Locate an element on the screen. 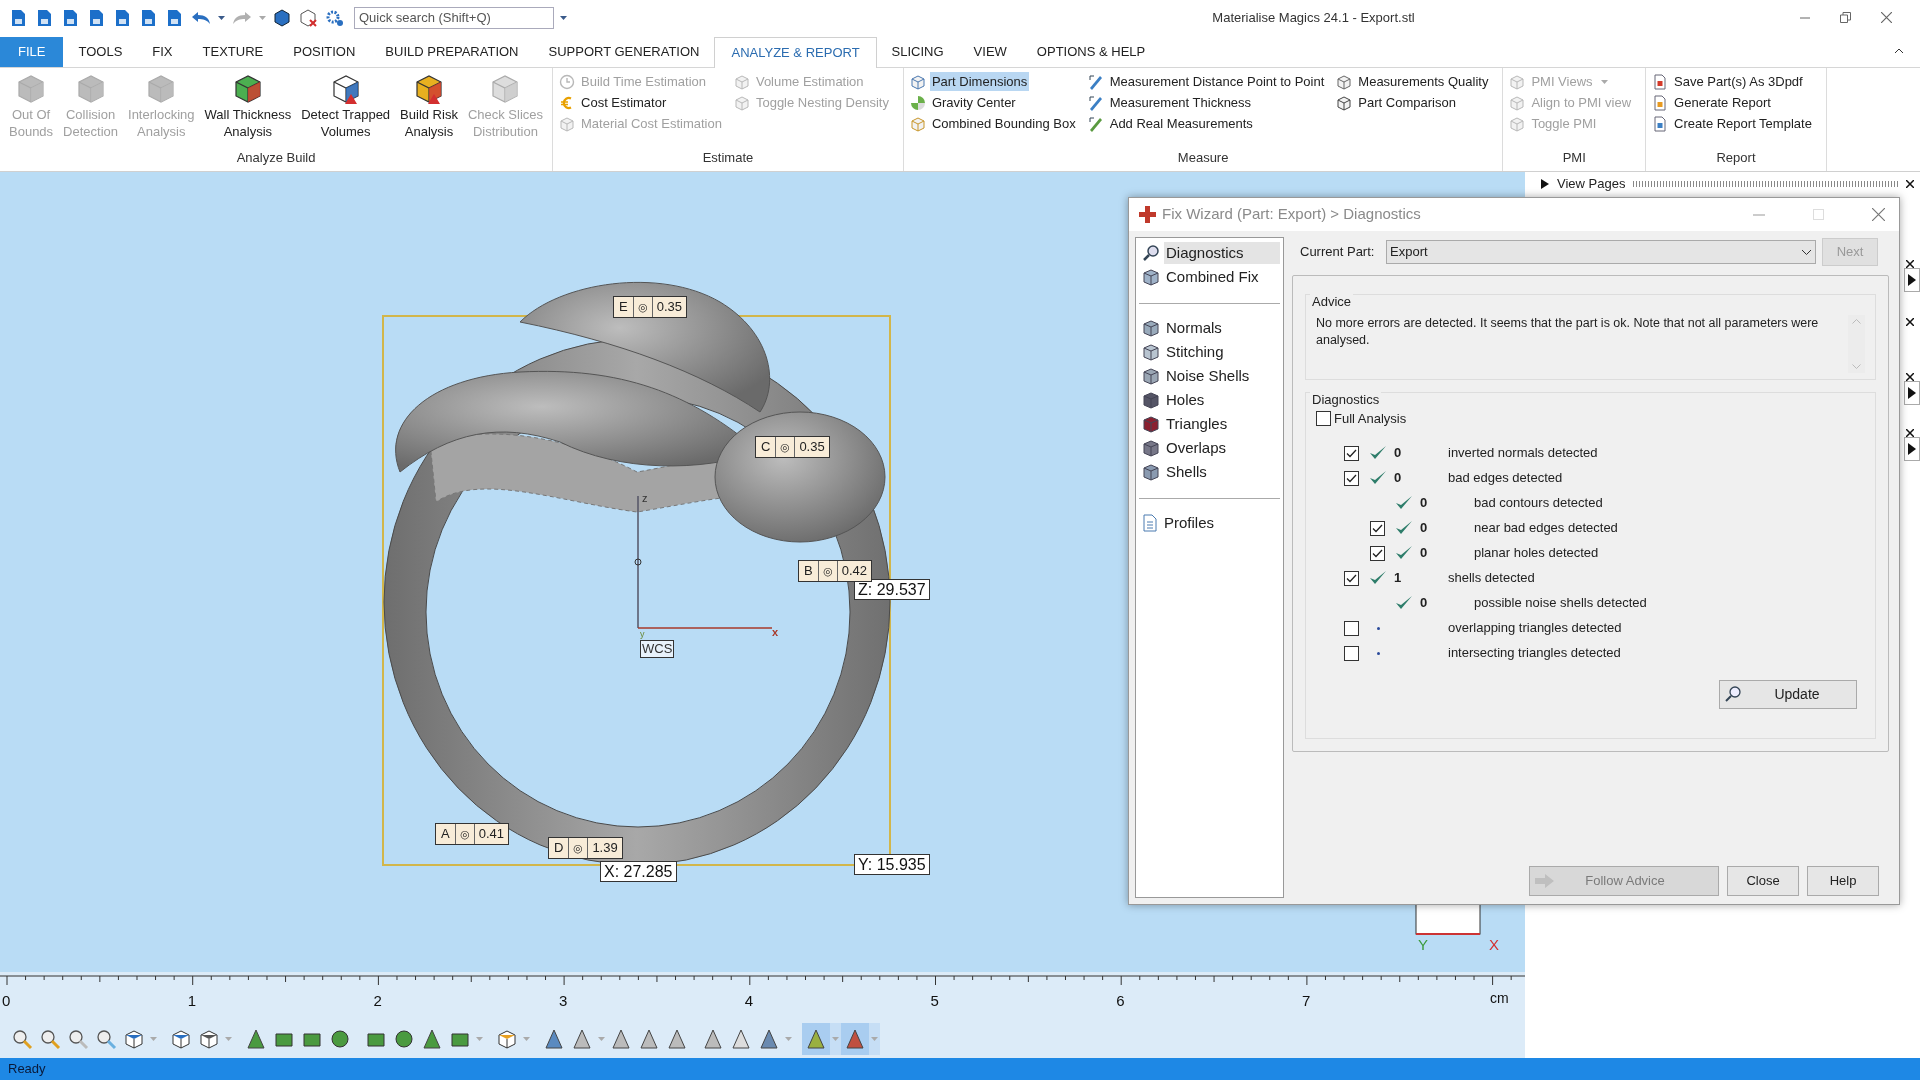 The width and height of the screenshot is (1920, 1080). ribbon-tab: TEXTURE is located at coordinates (233, 52).